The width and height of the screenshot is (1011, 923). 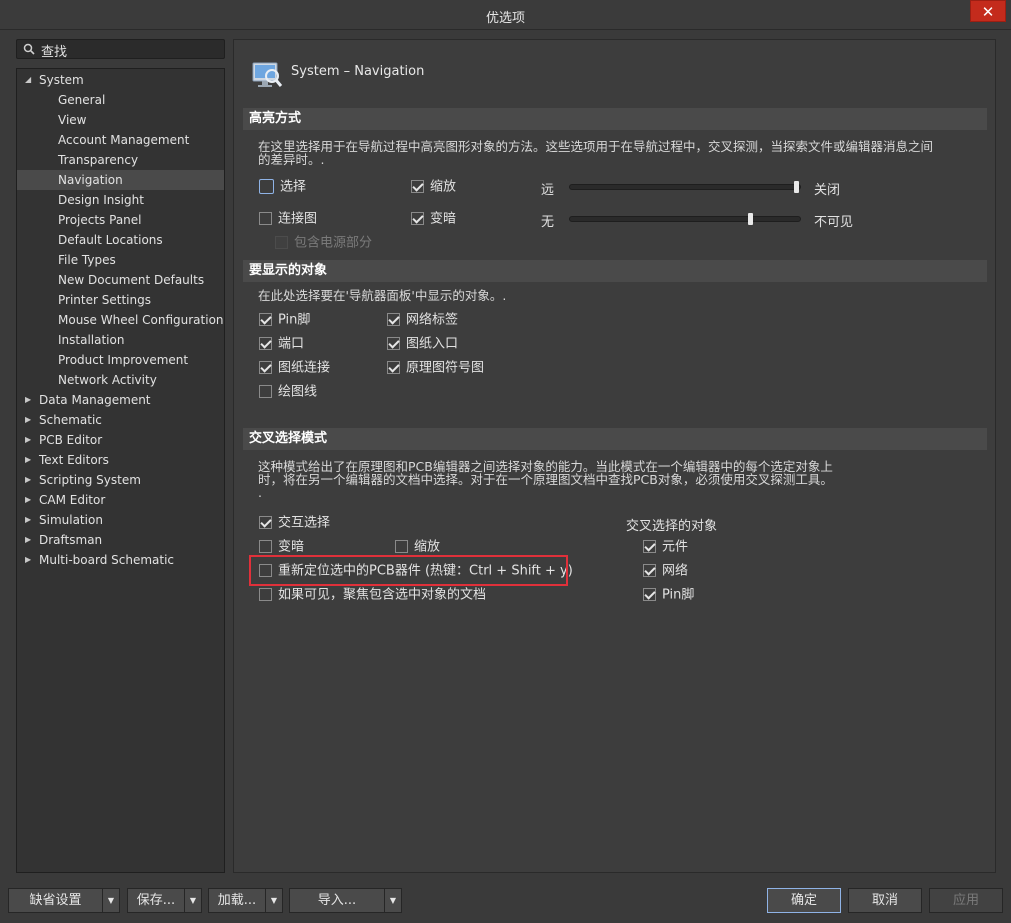 I want to click on title-bar: 优选项 ✕, so click(x=505, y=15).